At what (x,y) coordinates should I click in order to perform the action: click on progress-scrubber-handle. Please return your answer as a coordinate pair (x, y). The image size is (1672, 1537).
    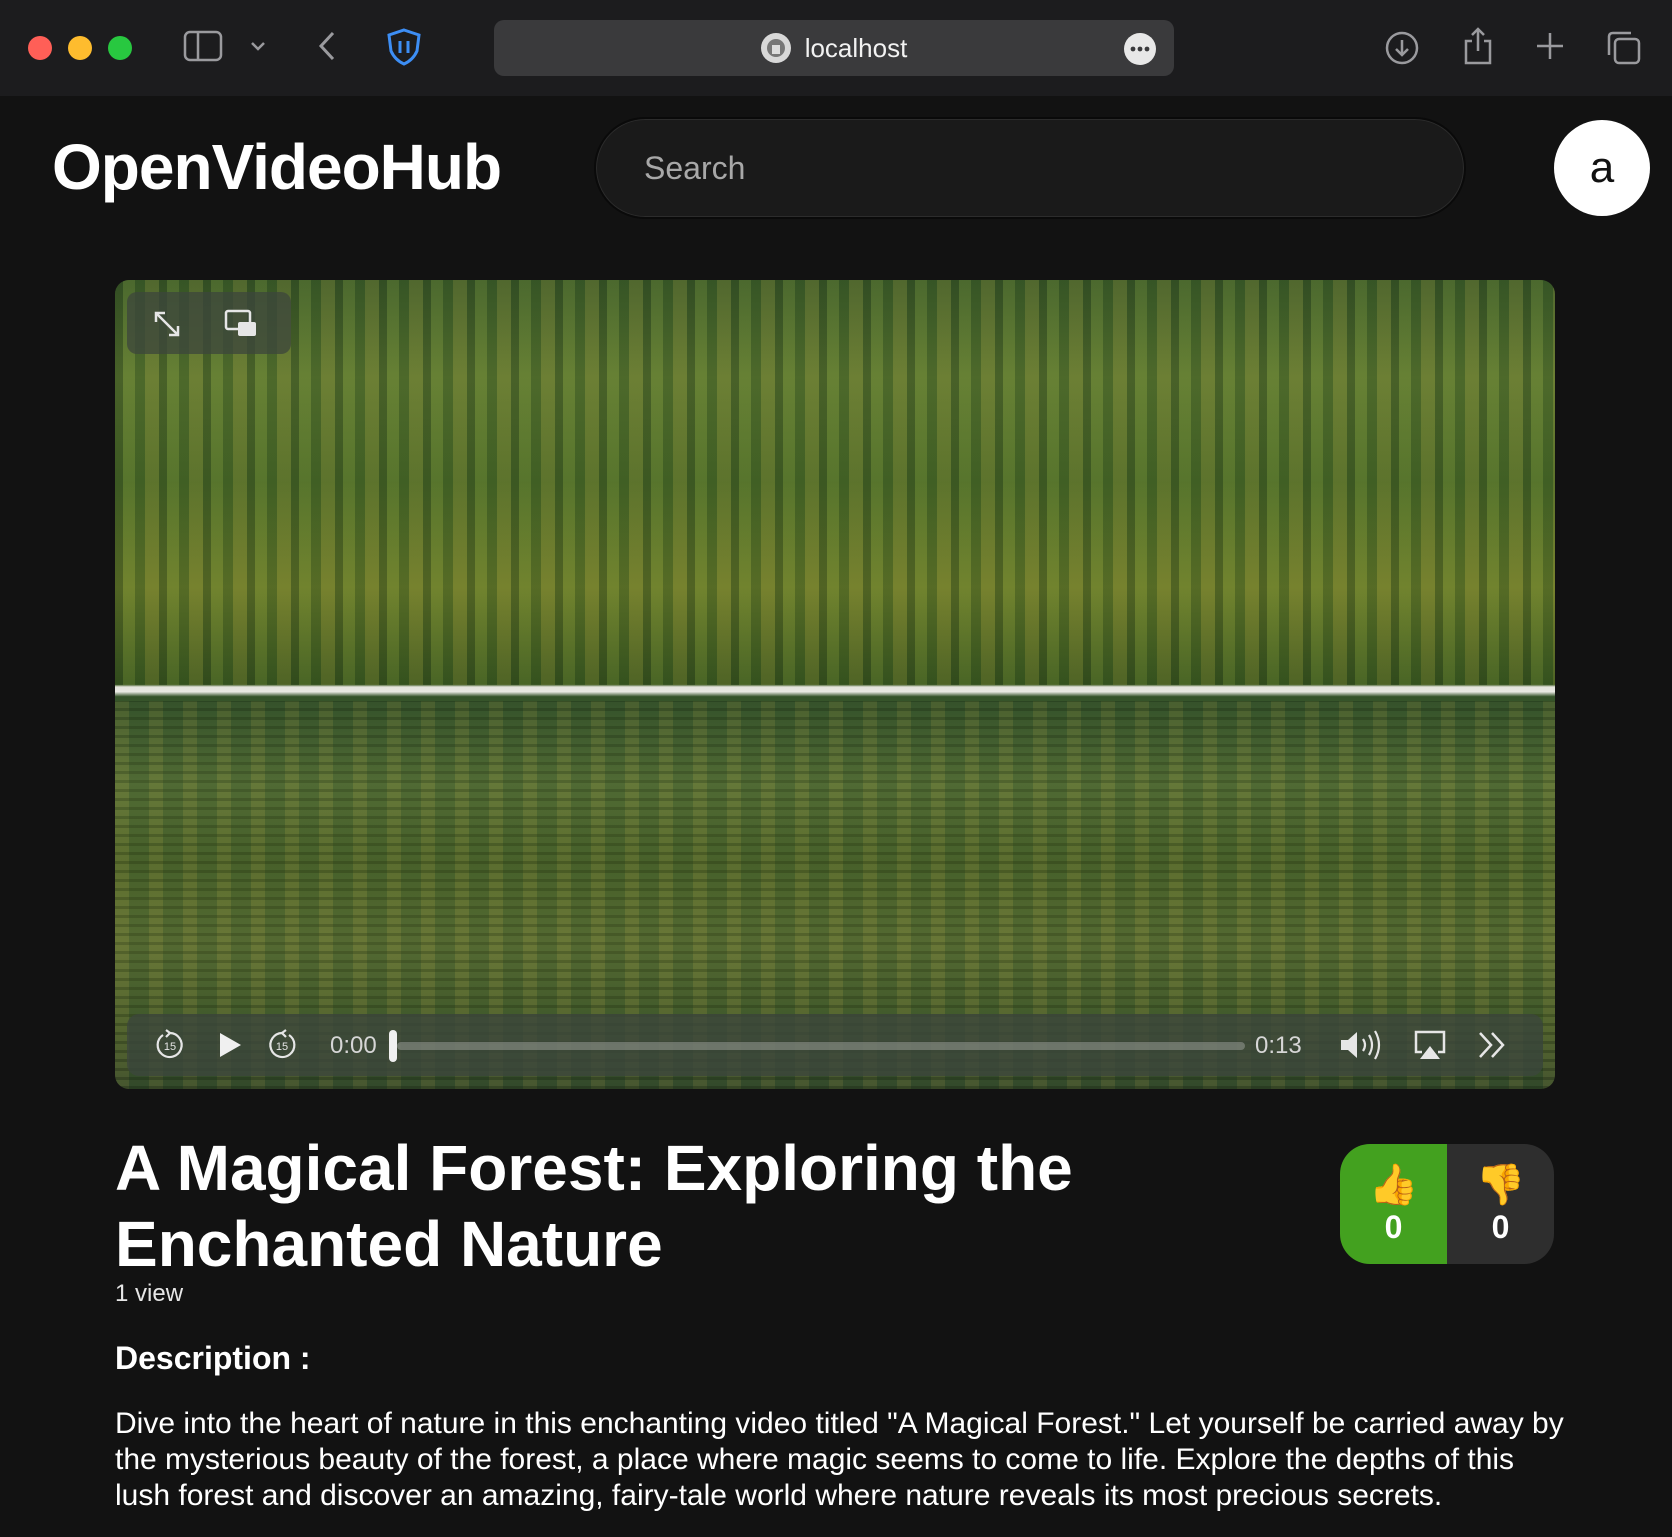
    Looking at the image, I should click on (393, 1046).